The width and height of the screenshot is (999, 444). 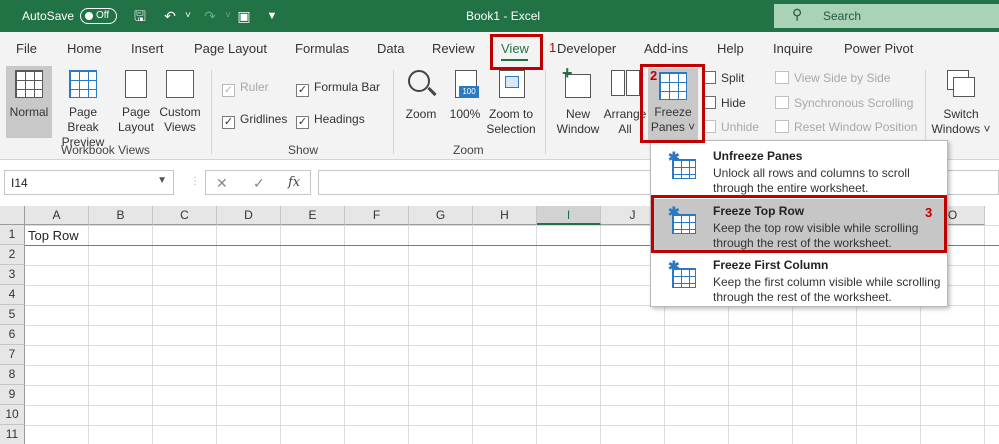 I want to click on cancel-icon: ✕, so click(x=222, y=183).